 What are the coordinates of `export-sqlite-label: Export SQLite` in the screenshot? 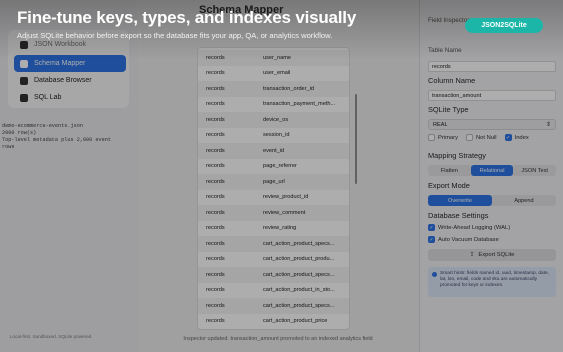 It's located at (496, 255).